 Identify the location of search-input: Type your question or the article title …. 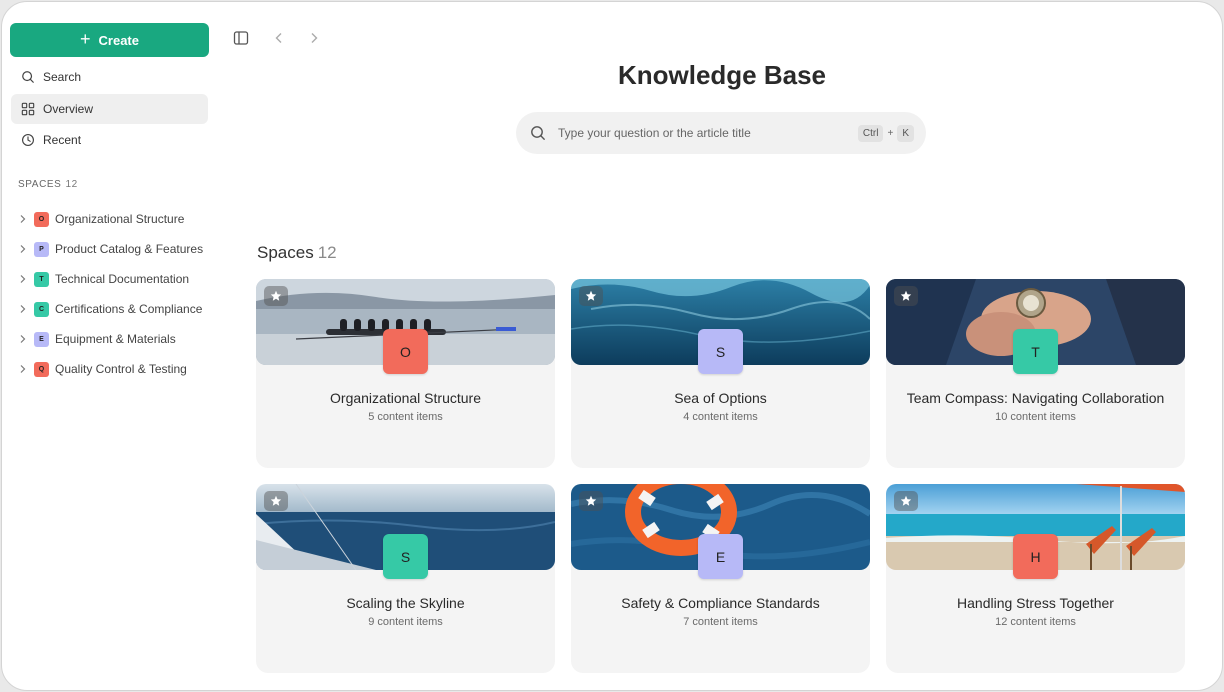
(721, 133).